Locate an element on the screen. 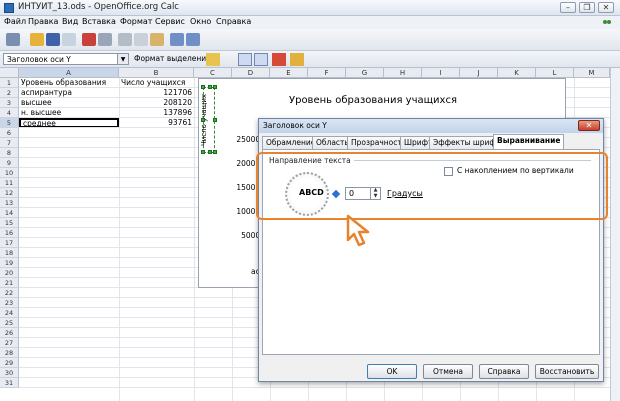 This screenshot has height=401, width=620. dialog-close-button: ✕ is located at coordinates (589, 125).